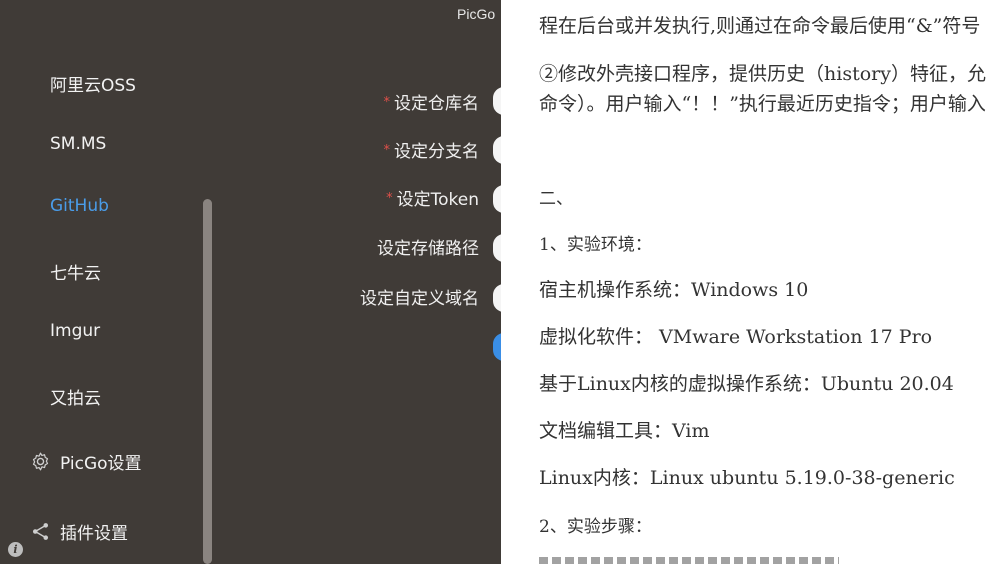  What do you see at coordinates (689, 560) in the screenshot?
I see `document-partial-line-bottom` at bounding box center [689, 560].